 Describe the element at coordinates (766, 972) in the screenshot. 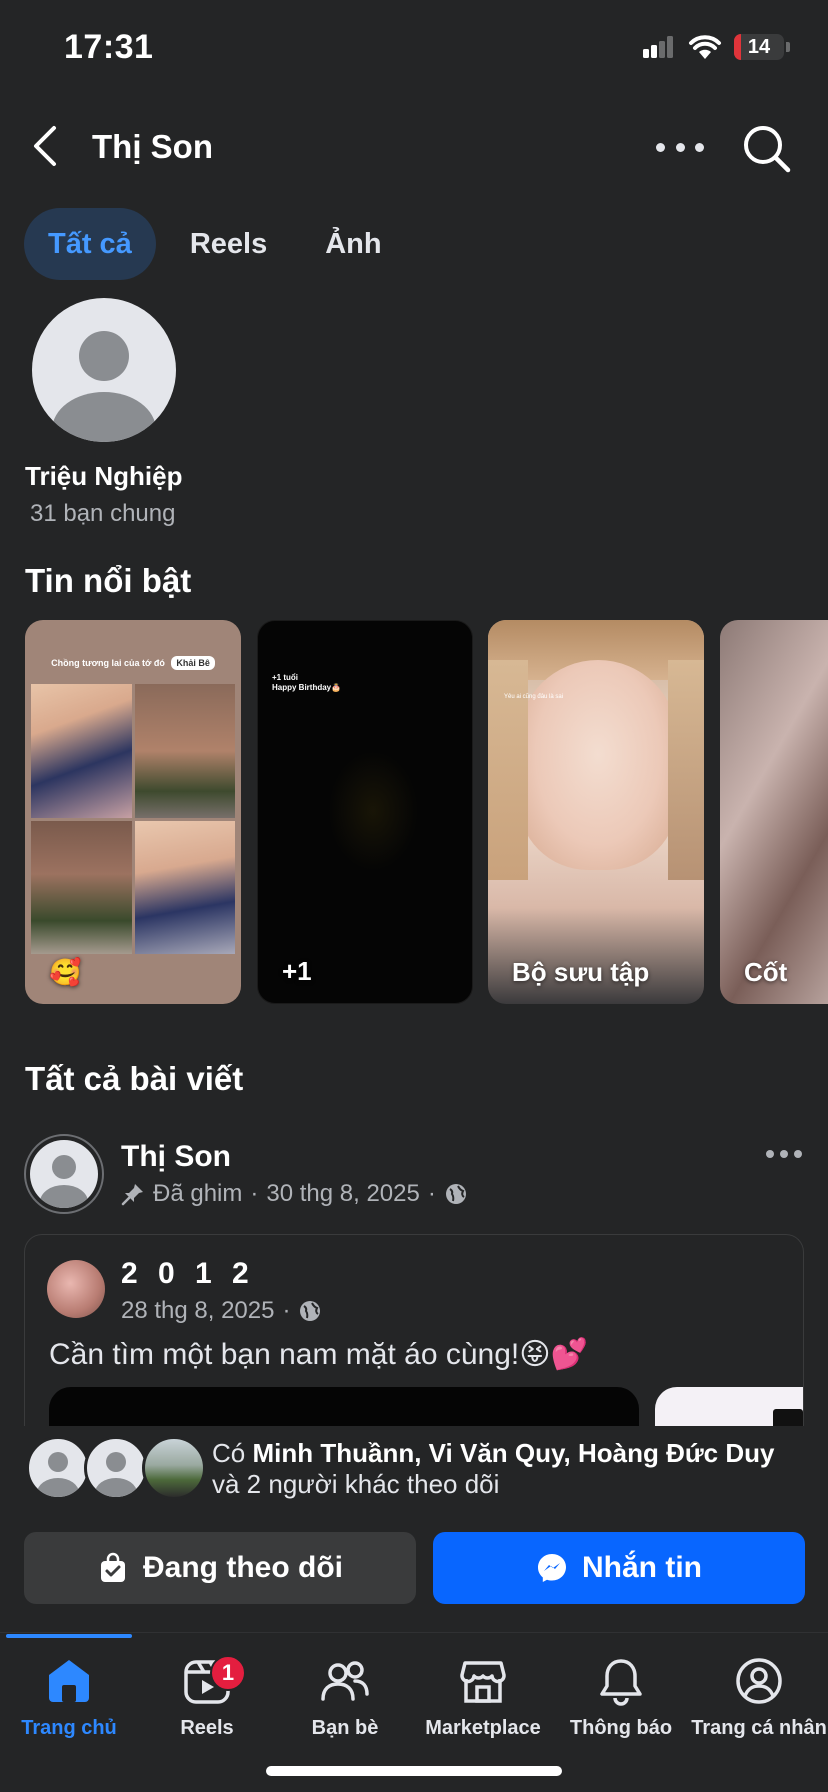

I see `story-label: Cốt` at that location.